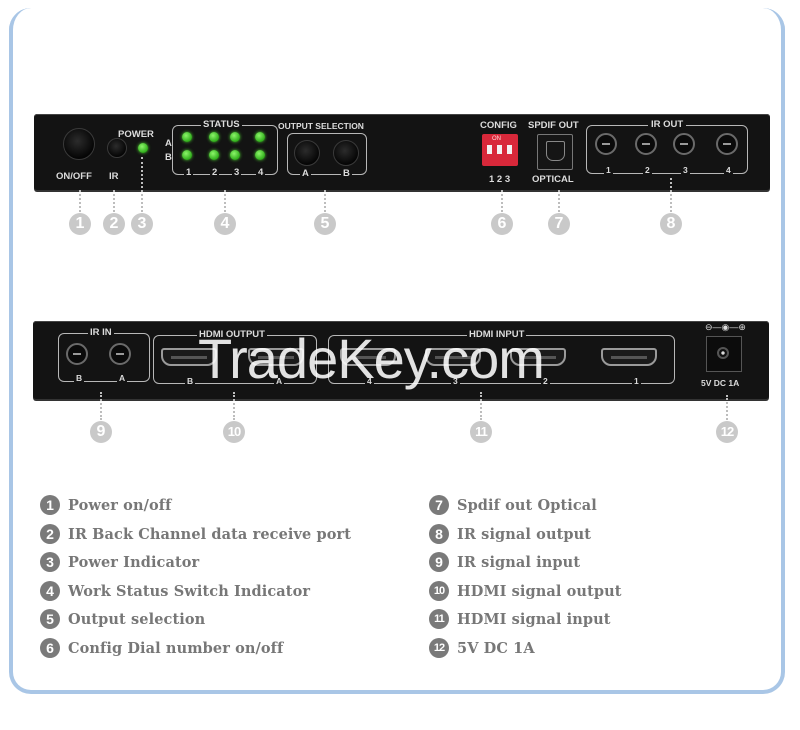 The height and width of the screenshot is (730, 800). Describe the element at coordinates (439, 562) in the screenshot. I see `legend-badge: 9` at that location.